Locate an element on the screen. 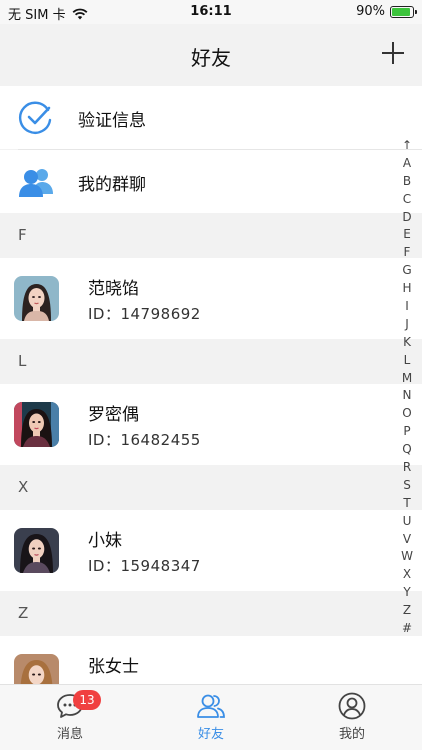  index-letter: H is located at coordinates (406, 289).